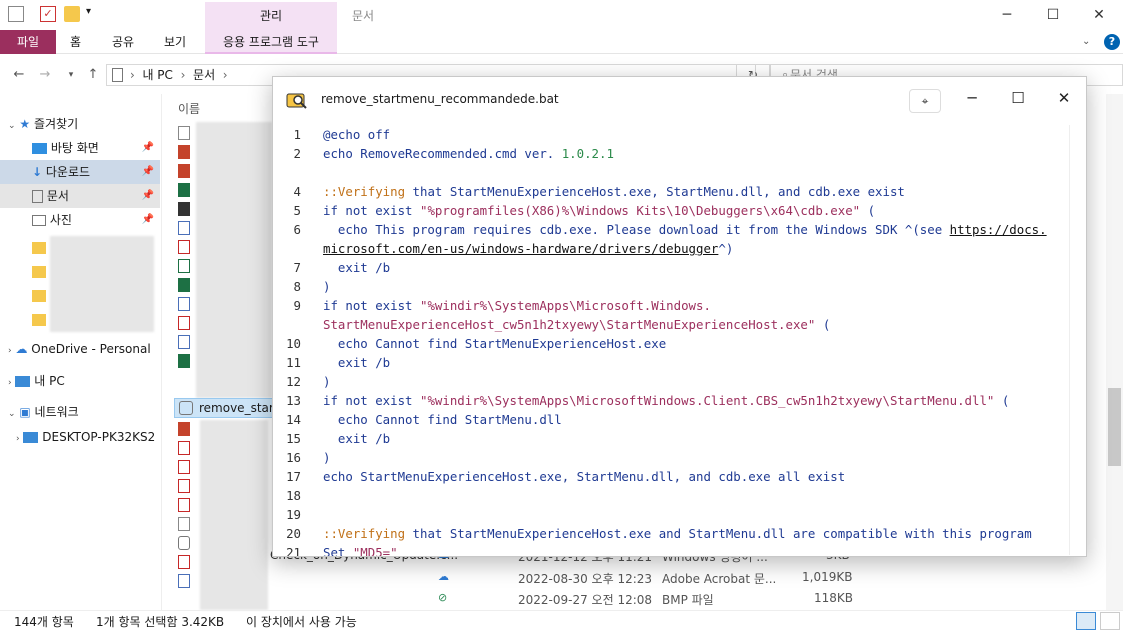  What do you see at coordinates (85, 437) in the screenshot?
I see `sidebar-desktop-machine: › DESKTOP-PK32KS2` at bounding box center [85, 437].